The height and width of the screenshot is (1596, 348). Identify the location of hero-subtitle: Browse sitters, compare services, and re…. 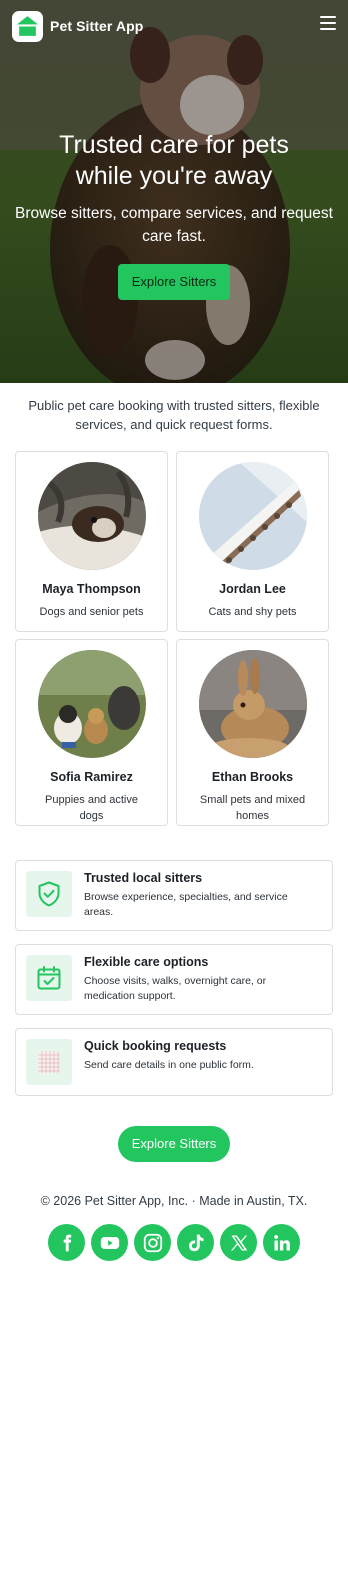
(174, 225).